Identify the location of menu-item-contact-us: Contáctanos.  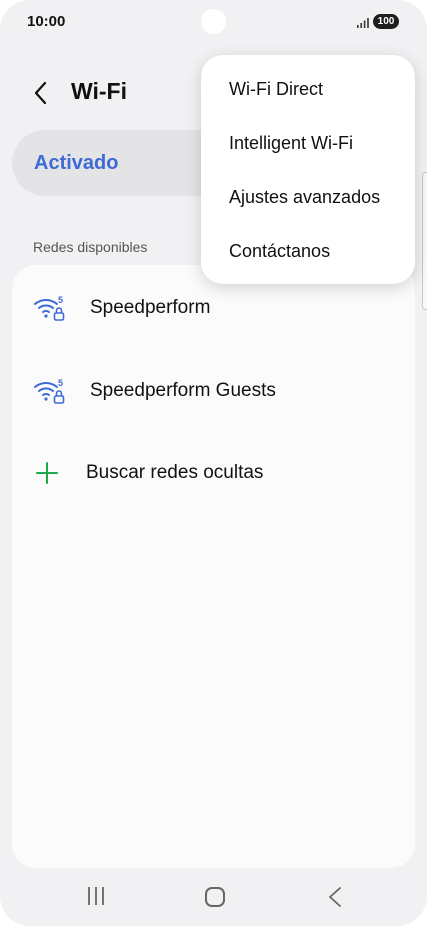
(279, 251).